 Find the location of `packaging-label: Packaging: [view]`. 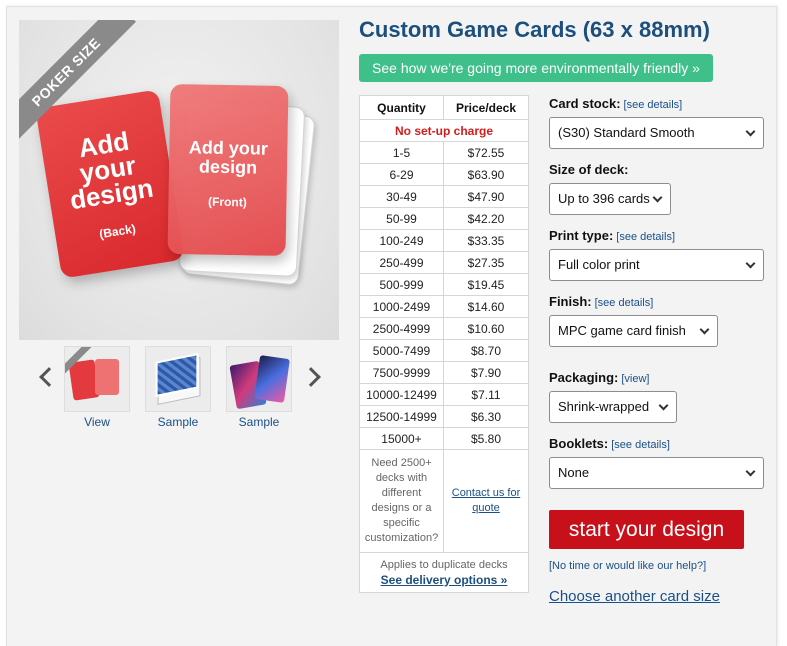

packaging-label: Packaging: [view] is located at coordinates (599, 377).